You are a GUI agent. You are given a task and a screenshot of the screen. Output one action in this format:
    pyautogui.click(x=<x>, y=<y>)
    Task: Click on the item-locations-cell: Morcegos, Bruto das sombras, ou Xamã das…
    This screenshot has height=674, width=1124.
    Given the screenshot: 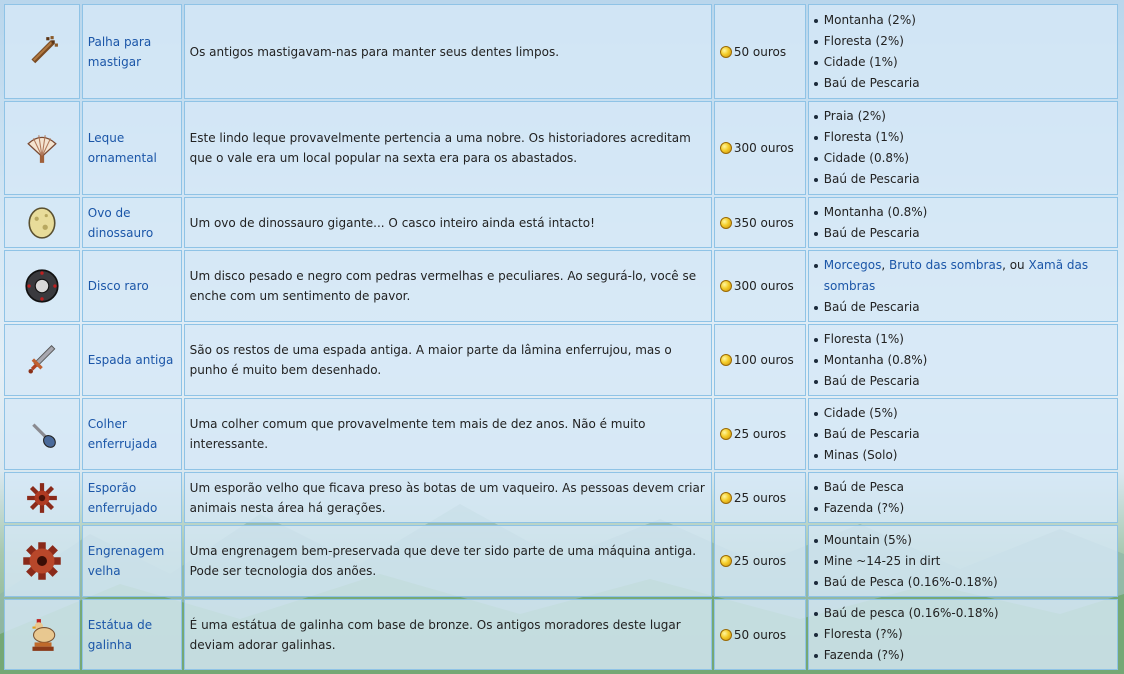 What is the action you would take?
    pyautogui.click(x=962, y=286)
    